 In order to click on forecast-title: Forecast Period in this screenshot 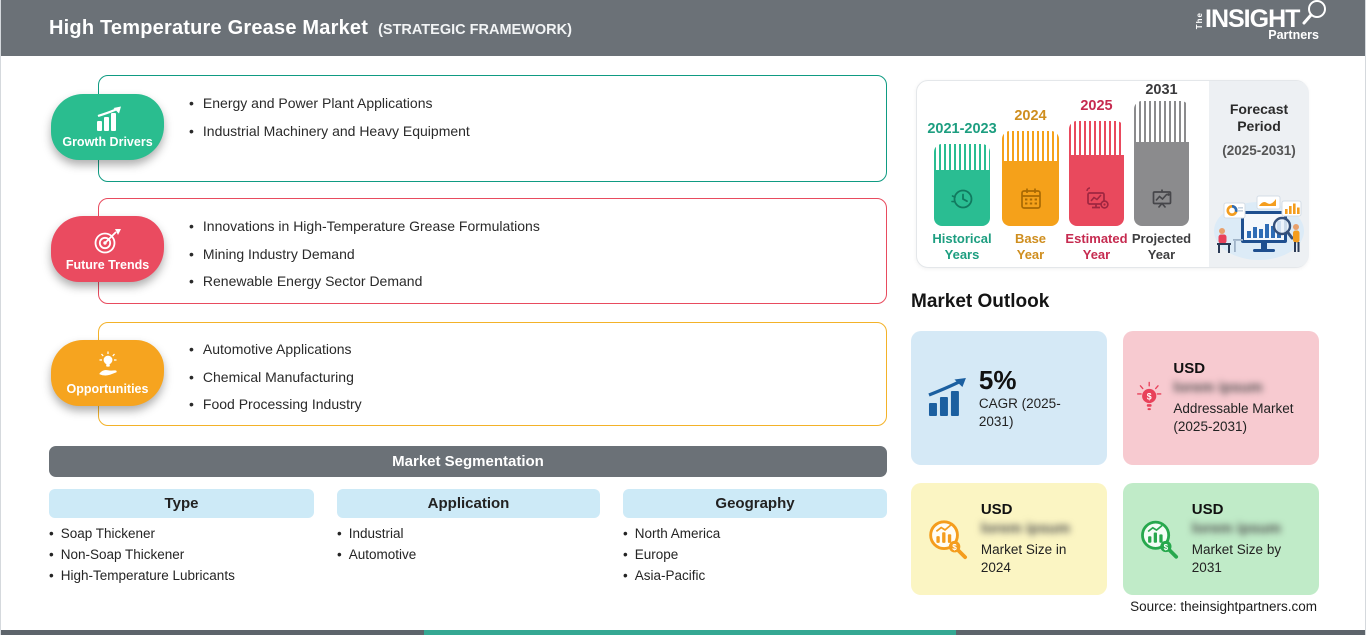, I will do `click(1259, 118)`.